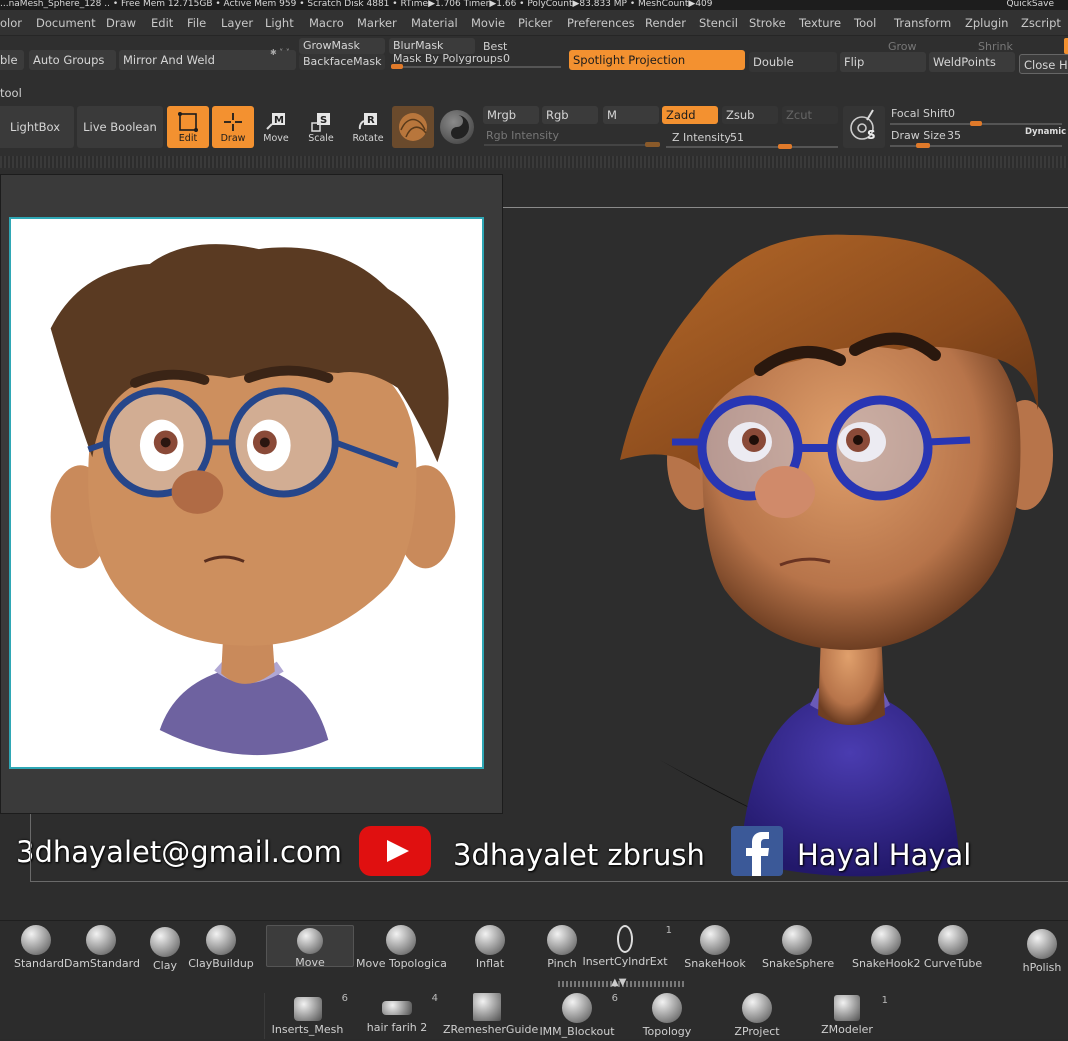  Describe the element at coordinates (572, 145) in the screenshot. I see `rgb-intensity-slider` at that location.